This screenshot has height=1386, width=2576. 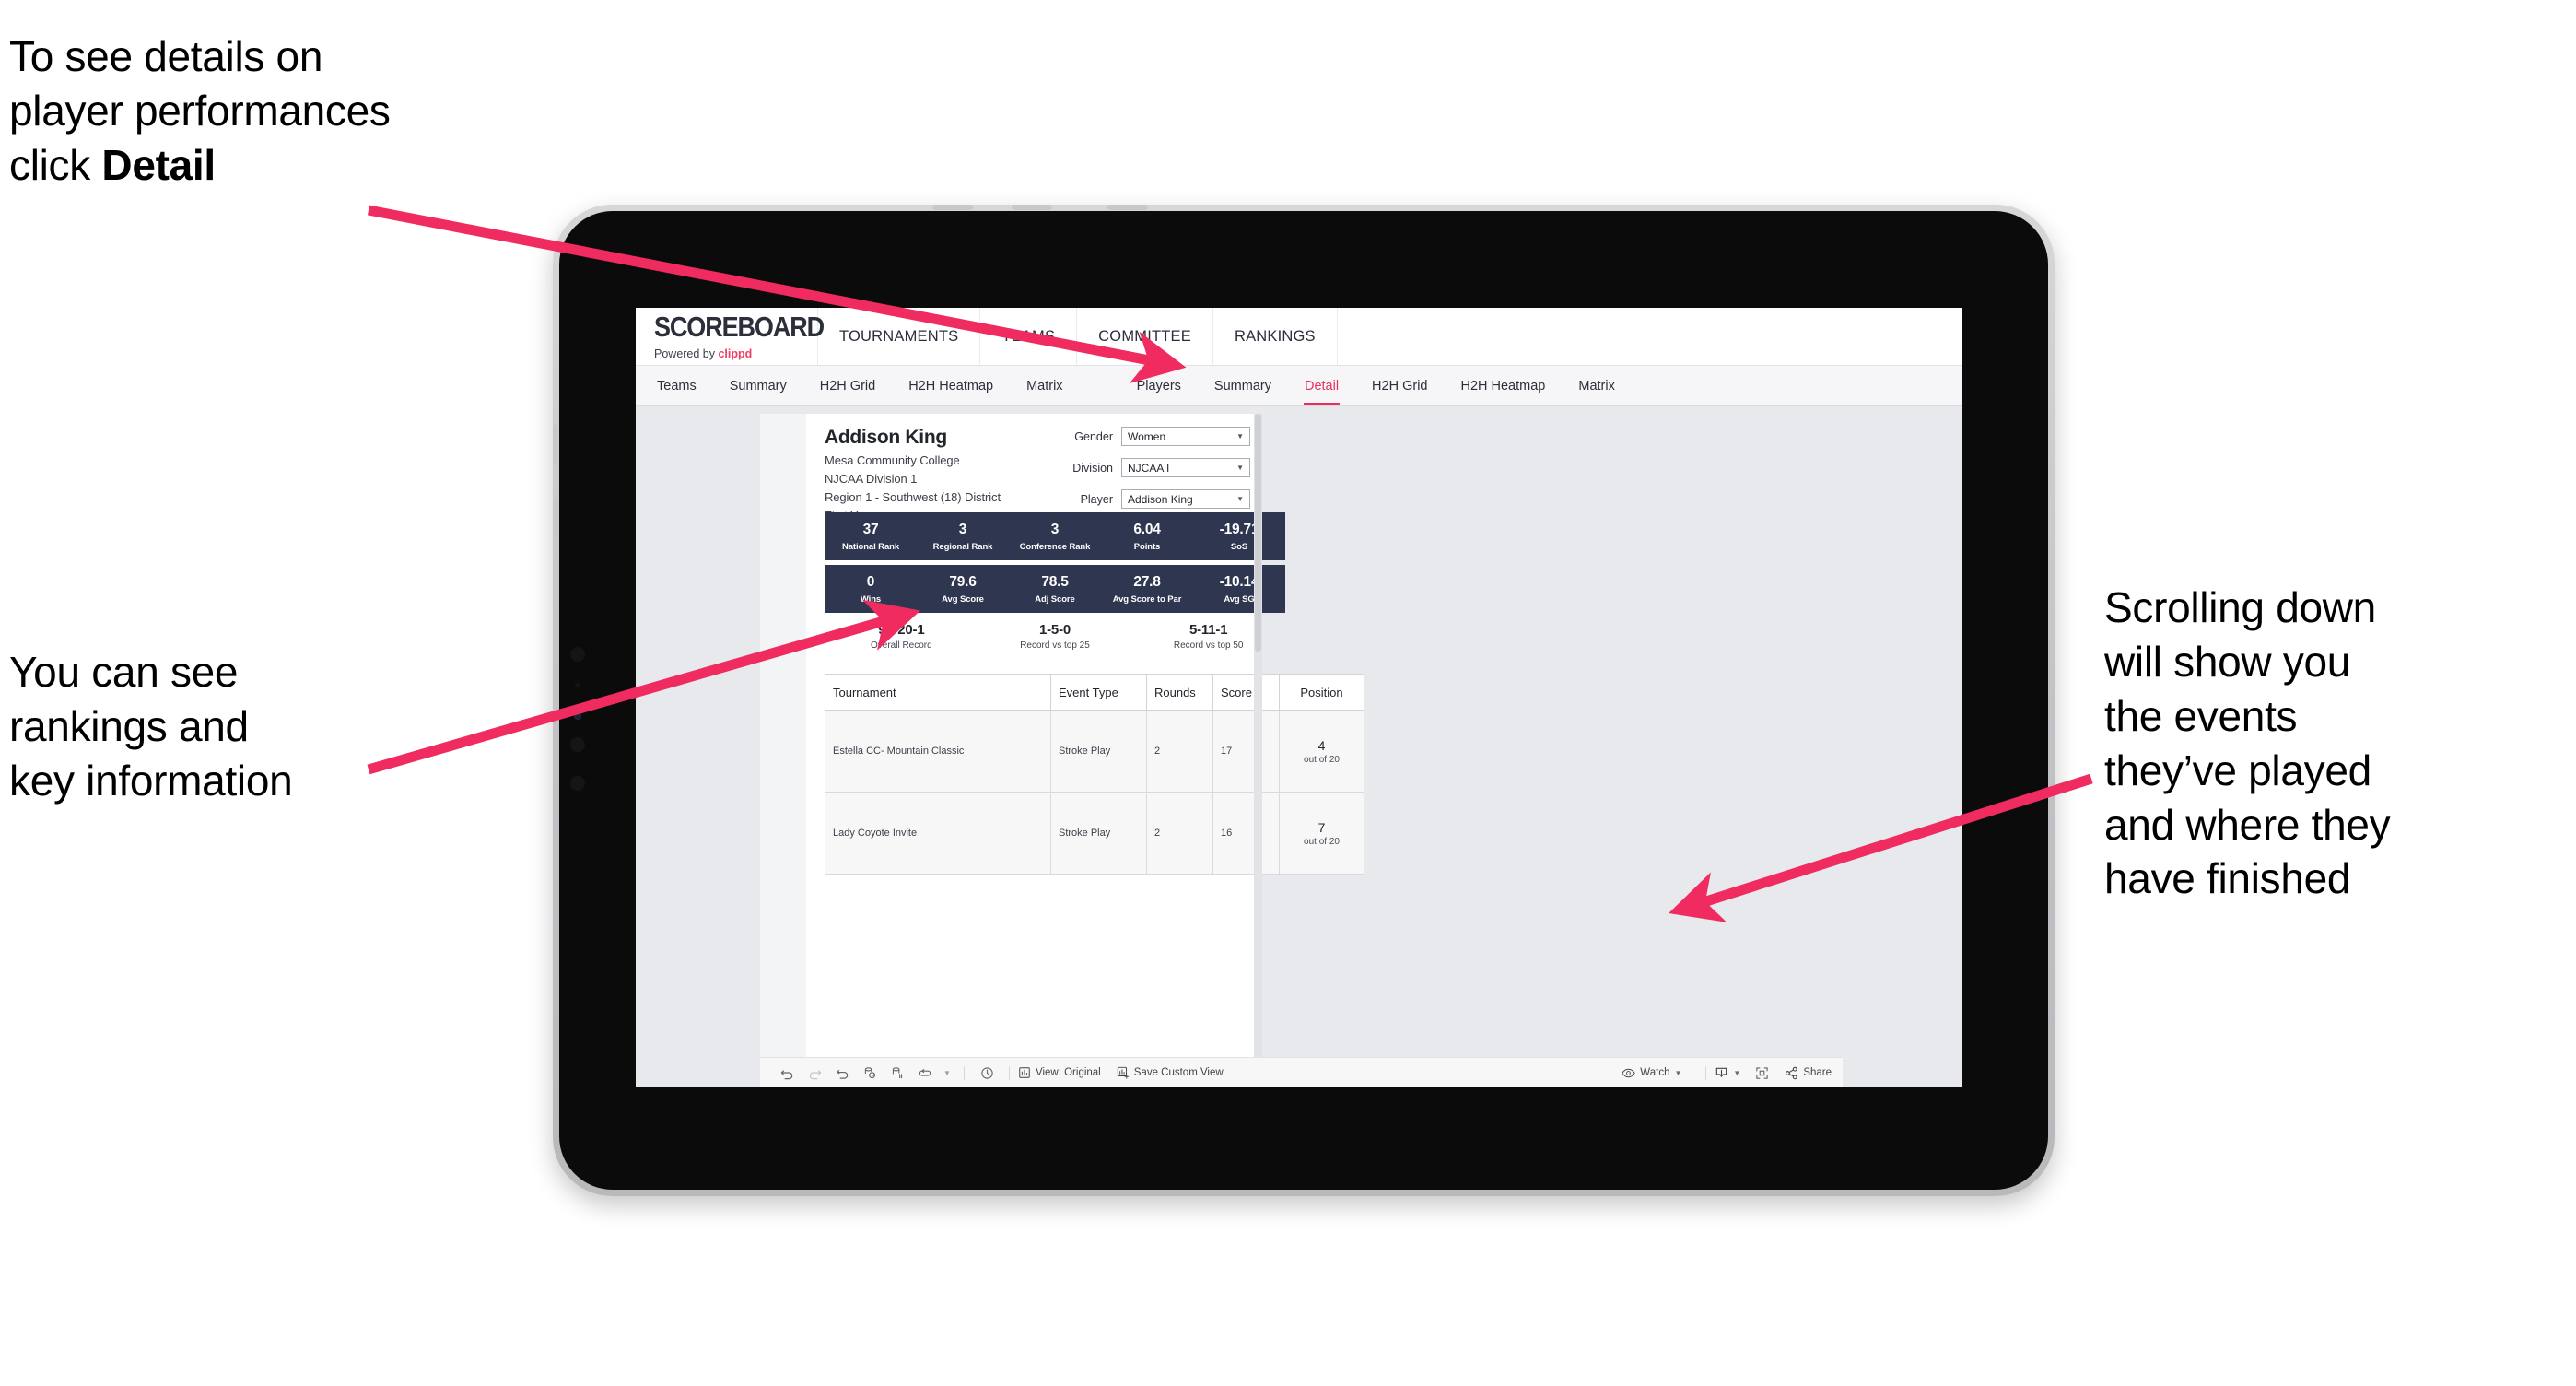 I want to click on stat-value: 37, so click(x=870, y=529).